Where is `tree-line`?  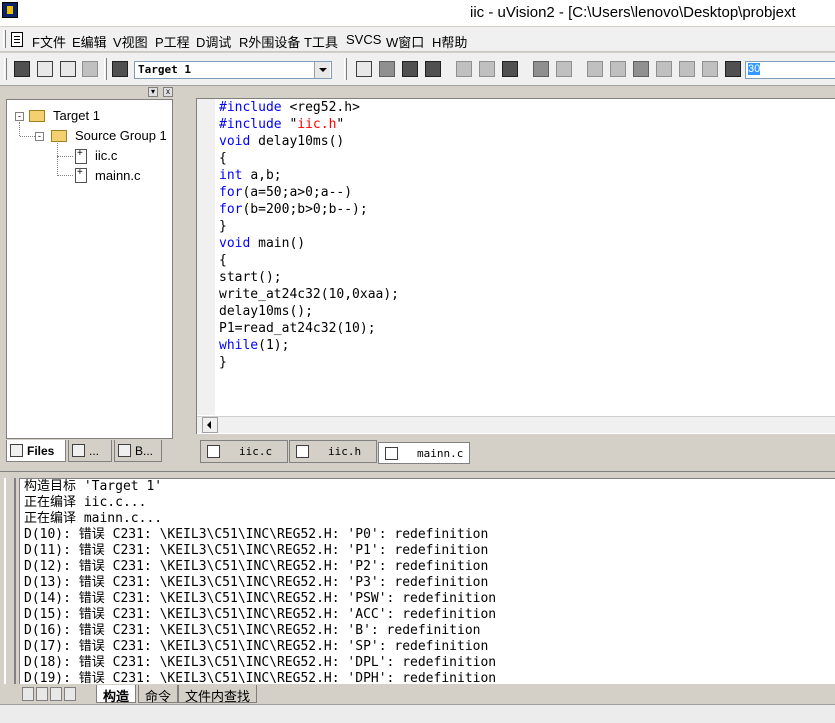 tree-line is located at coordinates (65, 156).